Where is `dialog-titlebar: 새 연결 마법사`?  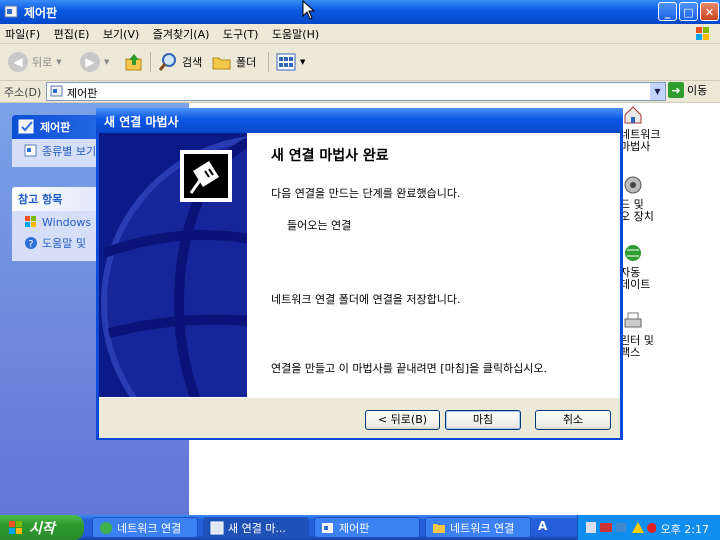
dialog-titlebar: 새 연결 마법사 is located at coordinates (359, 120).